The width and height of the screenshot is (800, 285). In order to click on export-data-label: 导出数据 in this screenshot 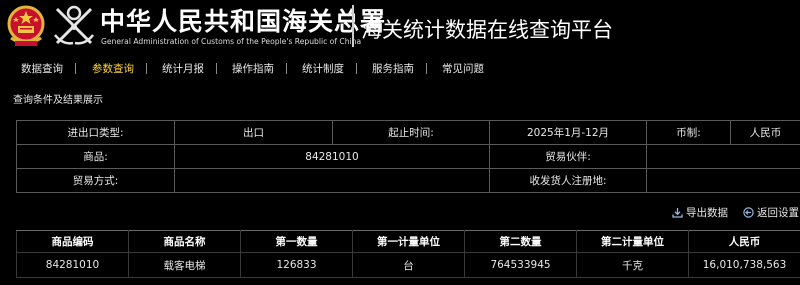, I will do `click(707, 213)`.